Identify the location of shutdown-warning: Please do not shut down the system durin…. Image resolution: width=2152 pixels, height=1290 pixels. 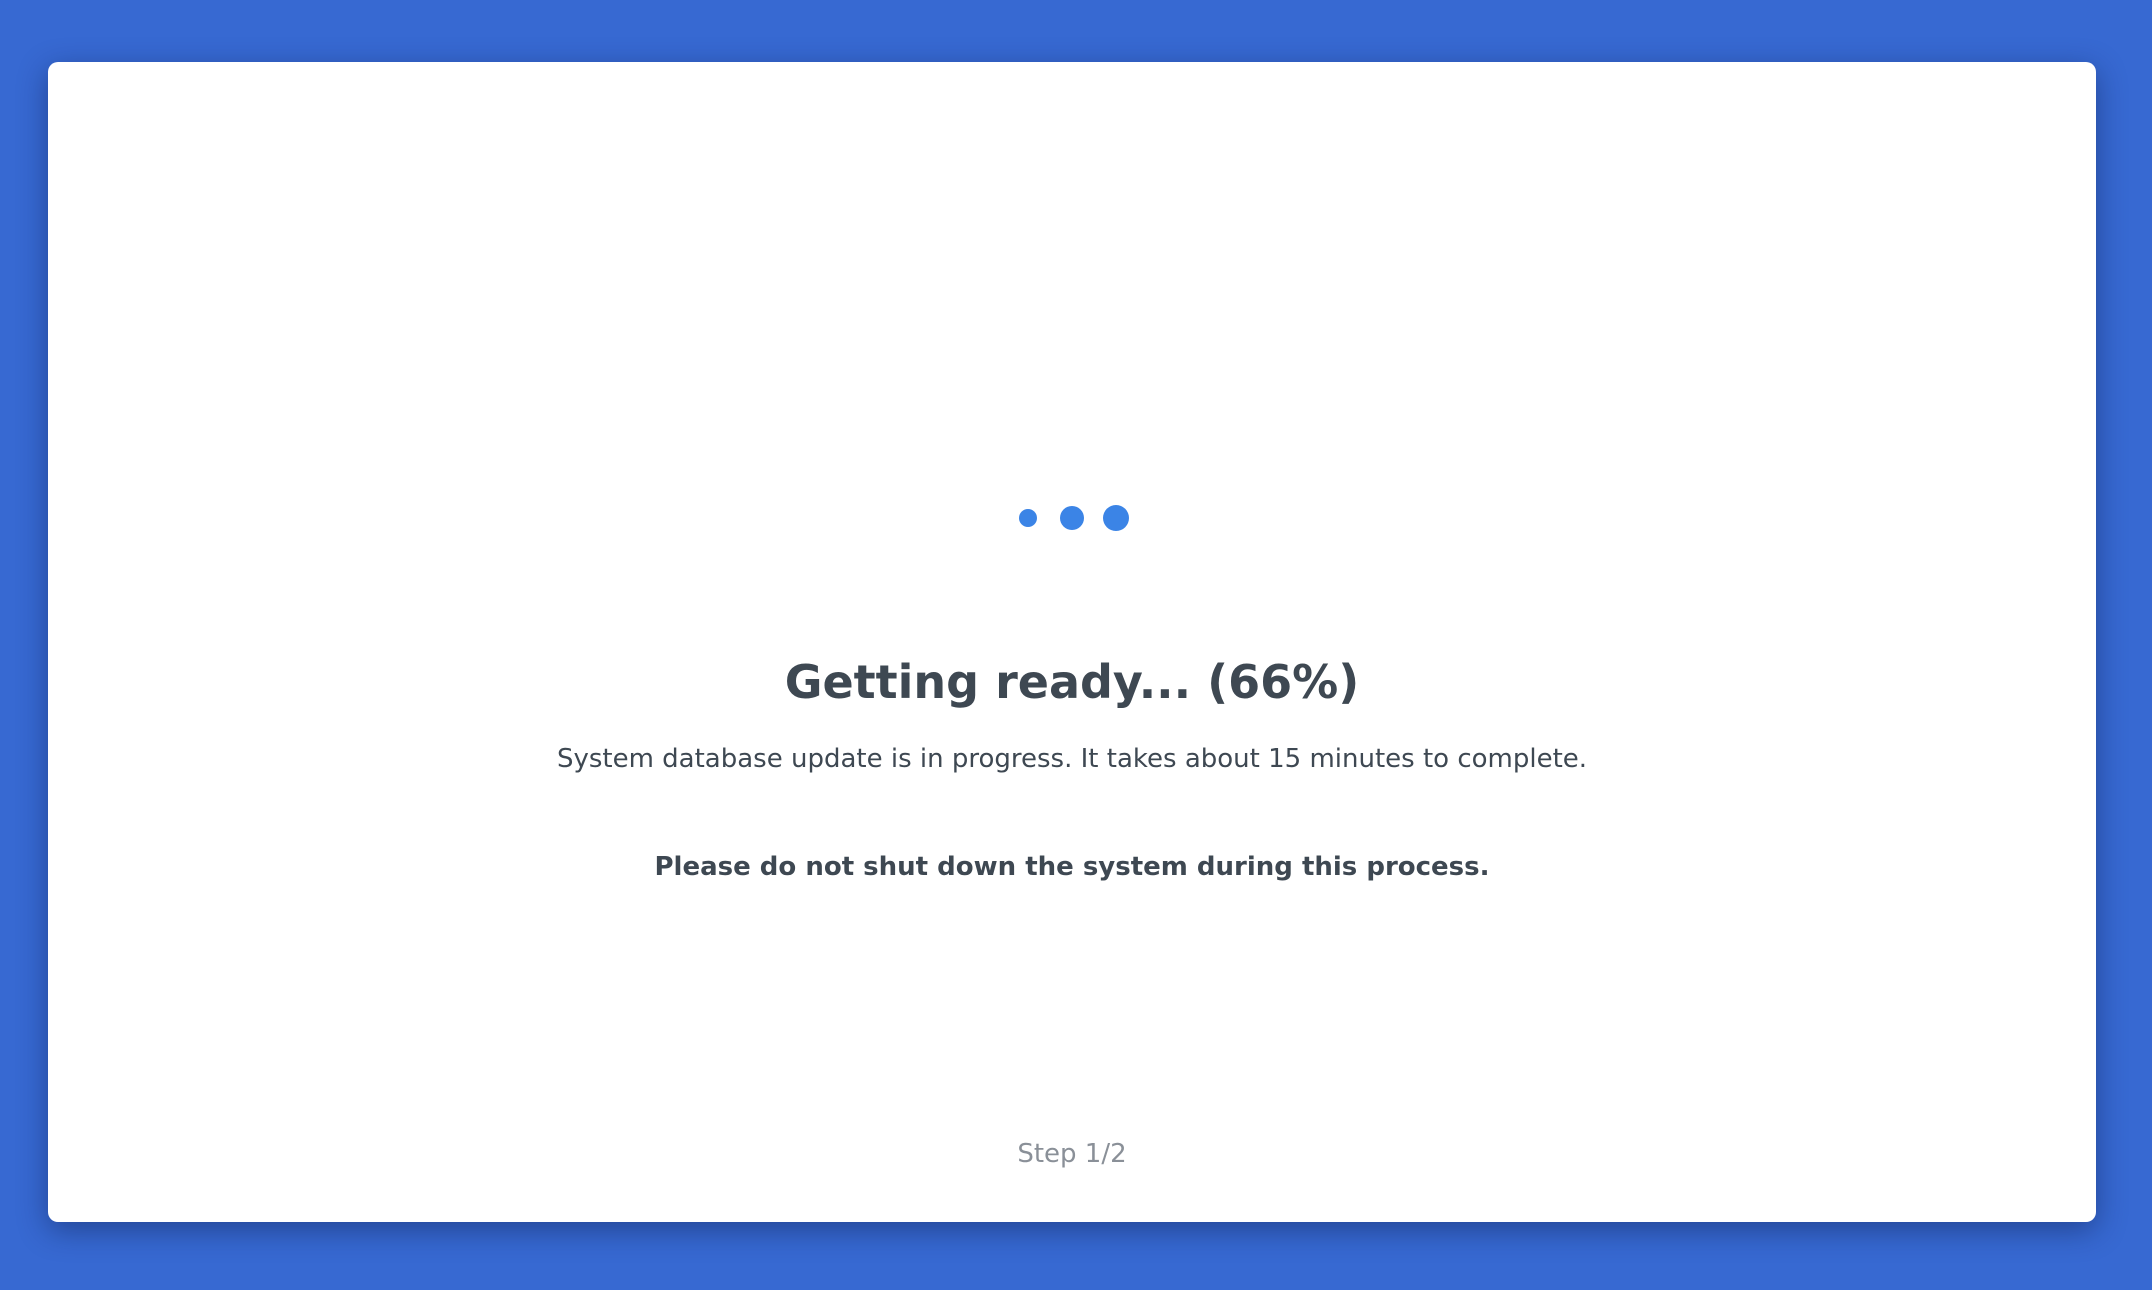
(1072, 867).